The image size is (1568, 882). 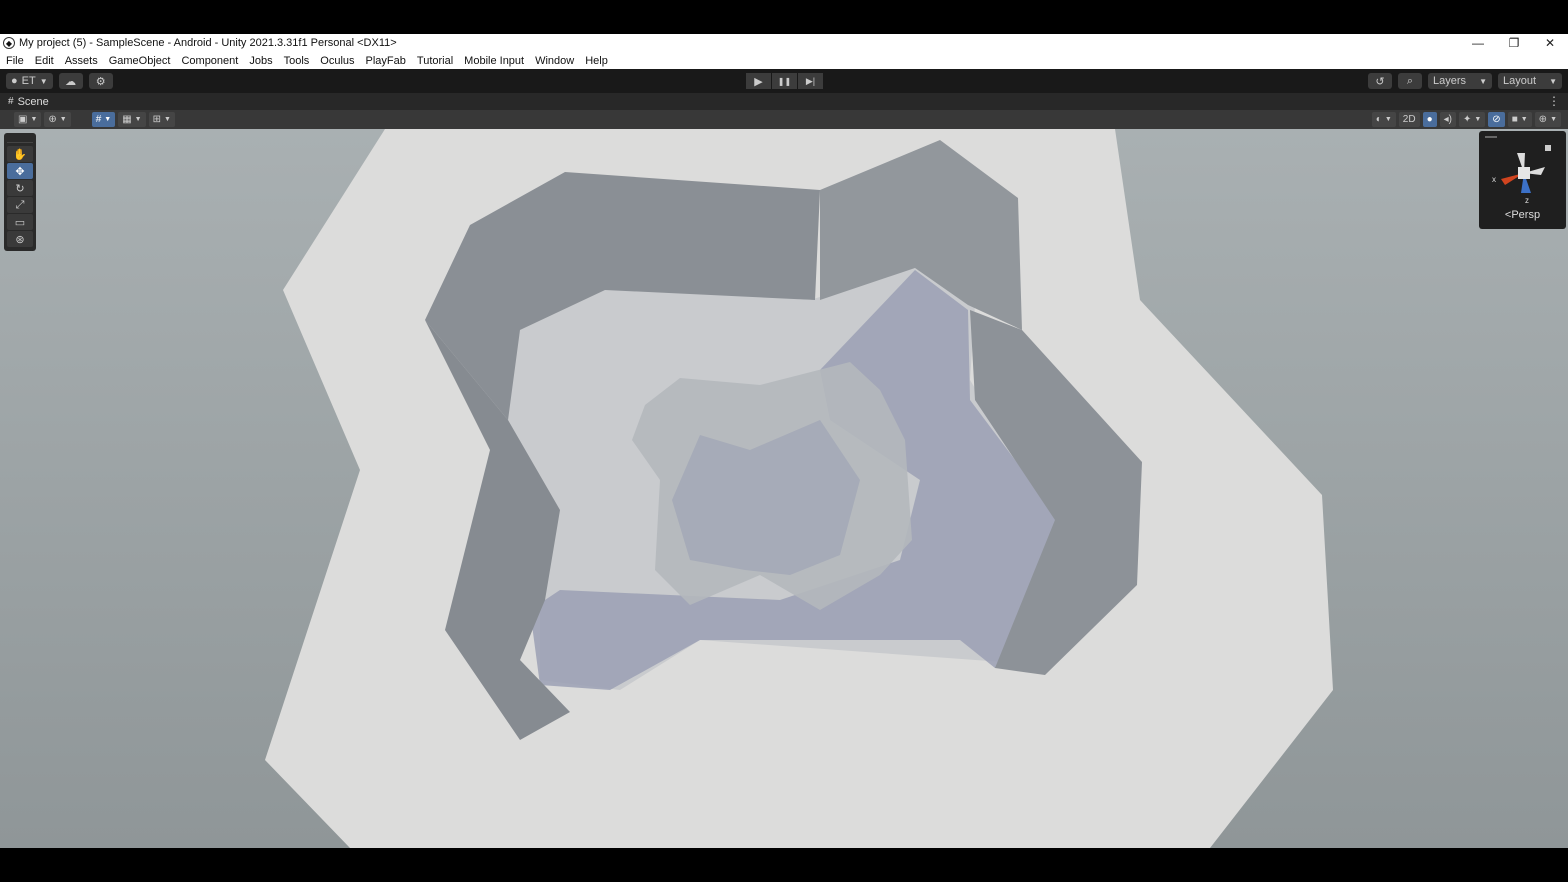 I want to click on transform-tool-button: ⊛, so click(x=20, y=239).